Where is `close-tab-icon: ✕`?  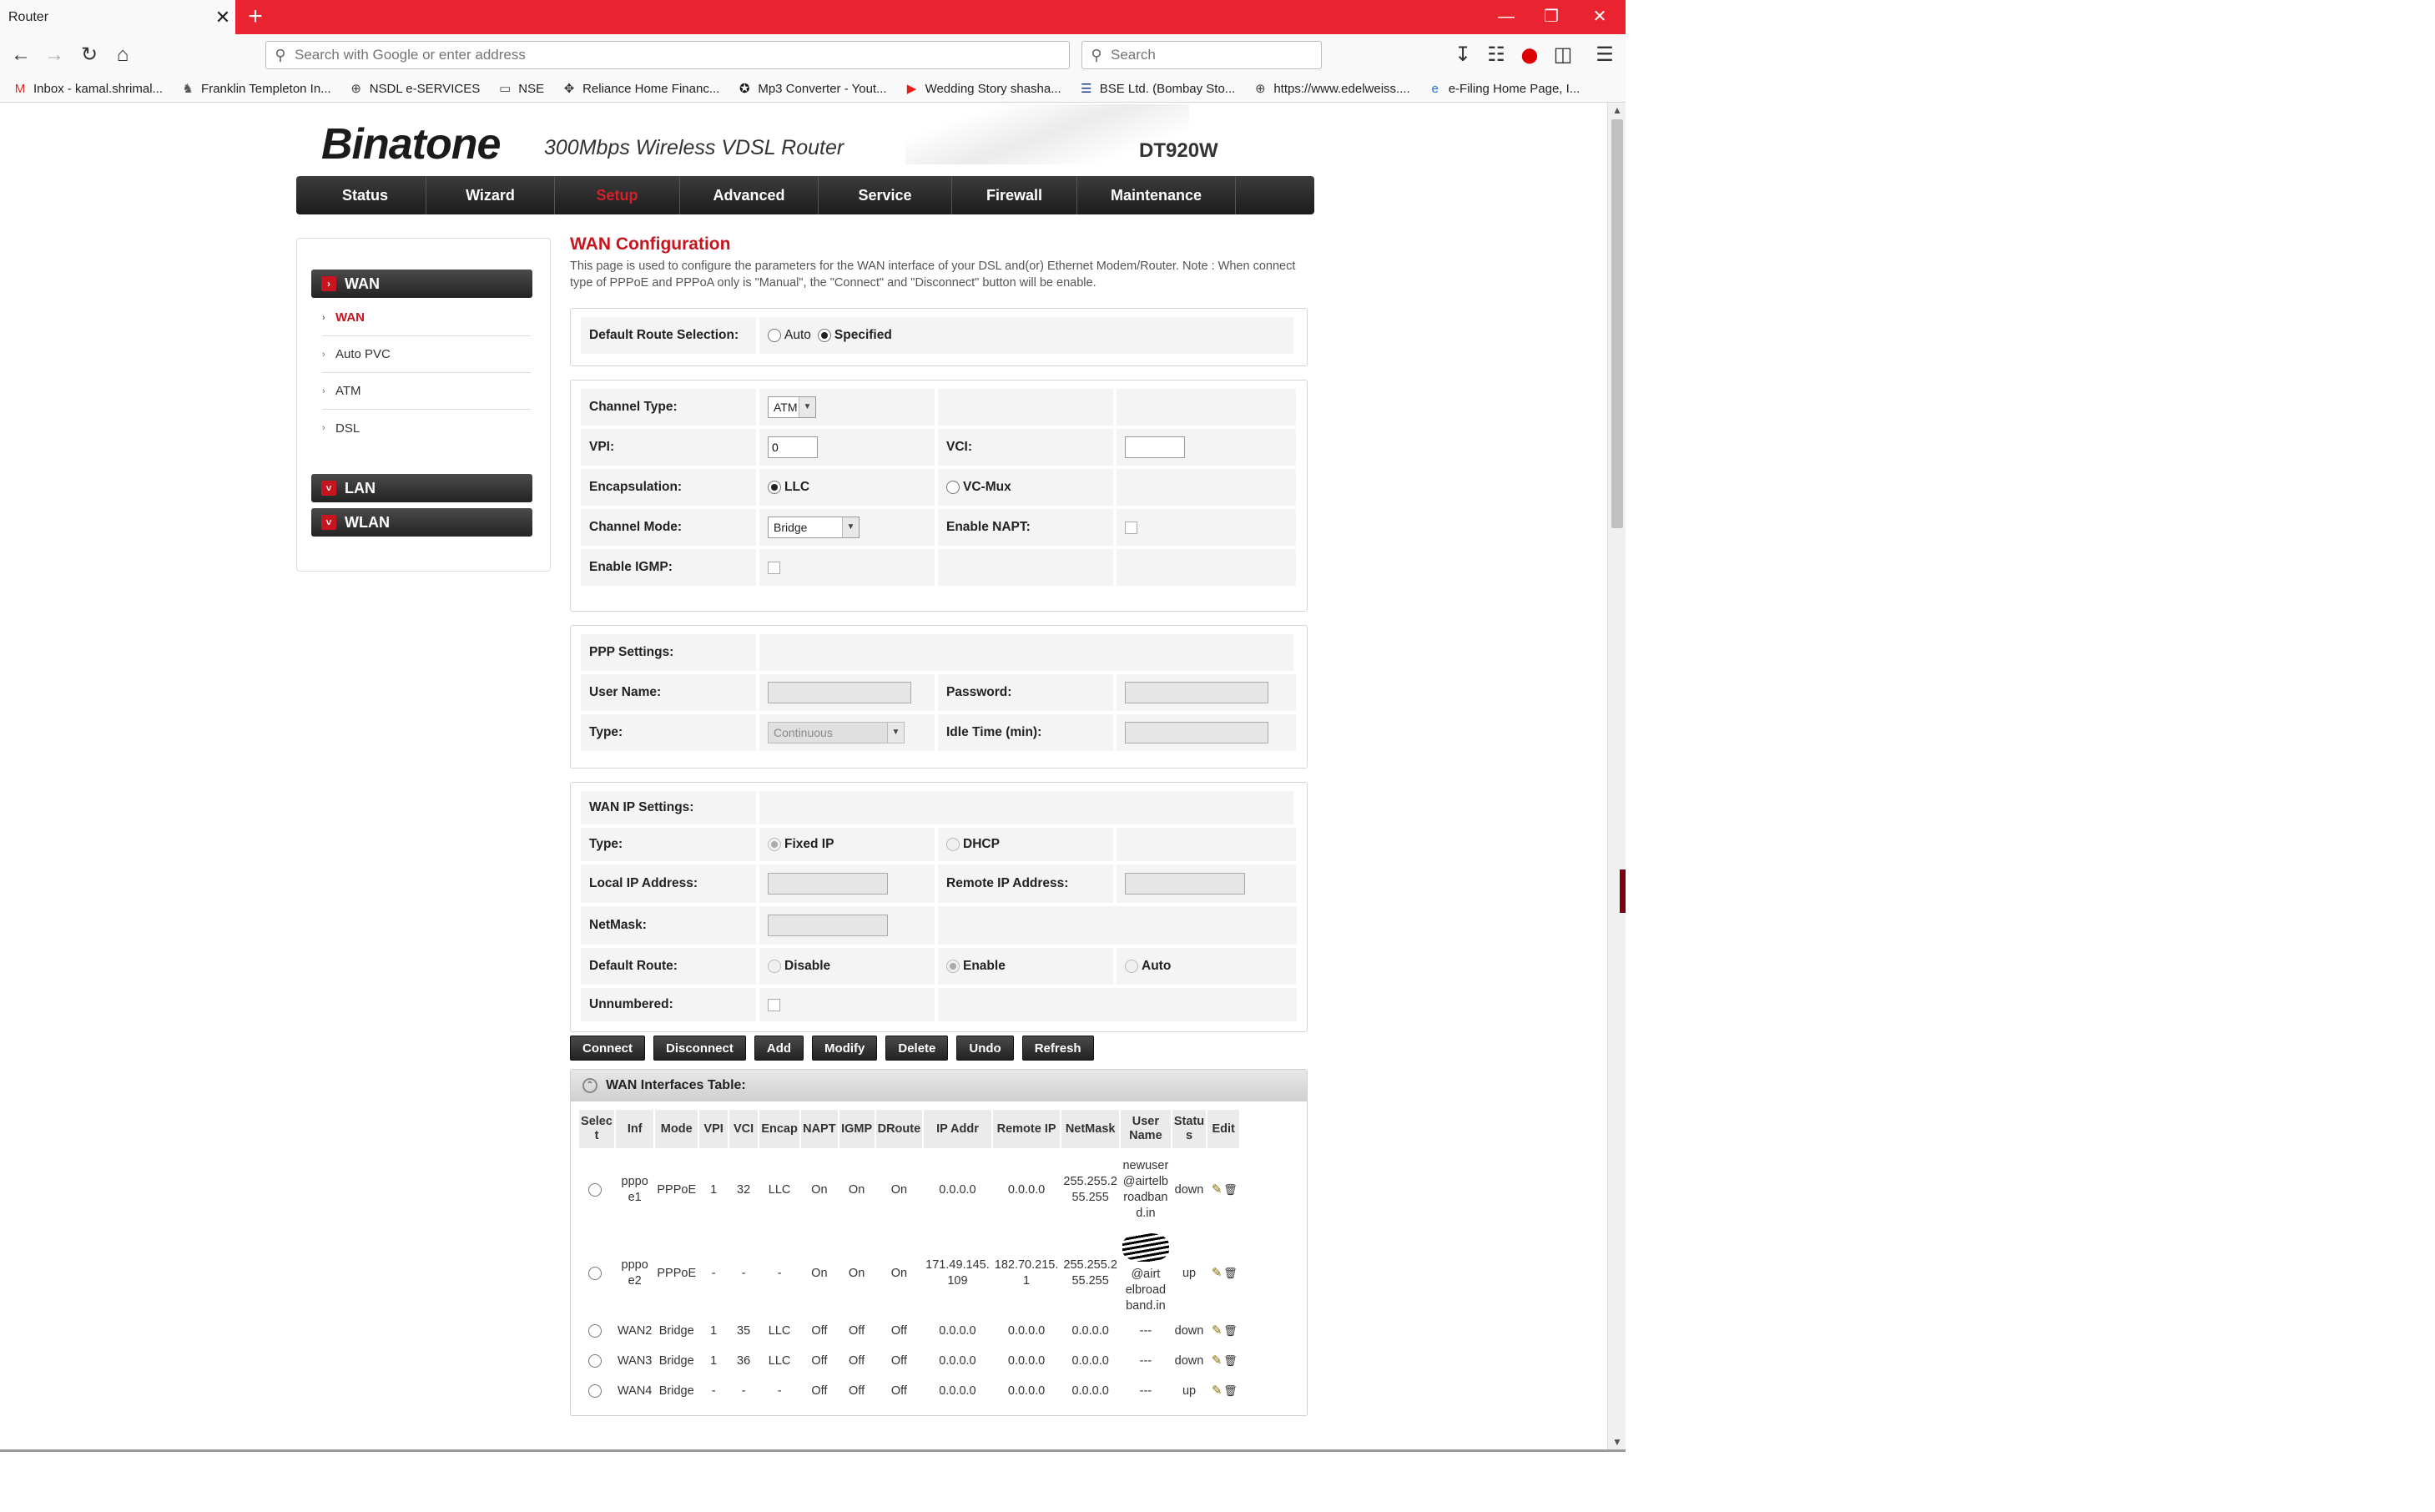 close-tab-icon: ✕ is located at coordinates (222, 17).